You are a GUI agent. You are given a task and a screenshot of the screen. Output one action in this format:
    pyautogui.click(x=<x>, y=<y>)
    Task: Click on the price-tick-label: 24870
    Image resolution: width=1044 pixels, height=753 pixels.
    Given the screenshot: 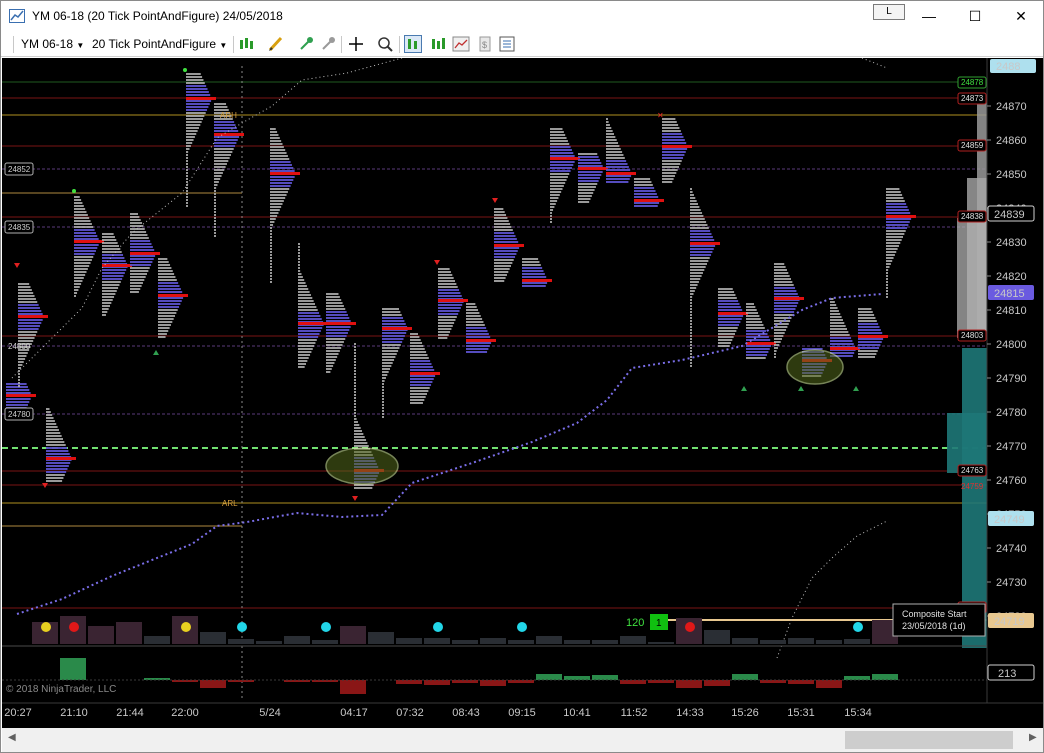 What is the action you would take?
    pyautogui.click(x=1011, y=107)
    